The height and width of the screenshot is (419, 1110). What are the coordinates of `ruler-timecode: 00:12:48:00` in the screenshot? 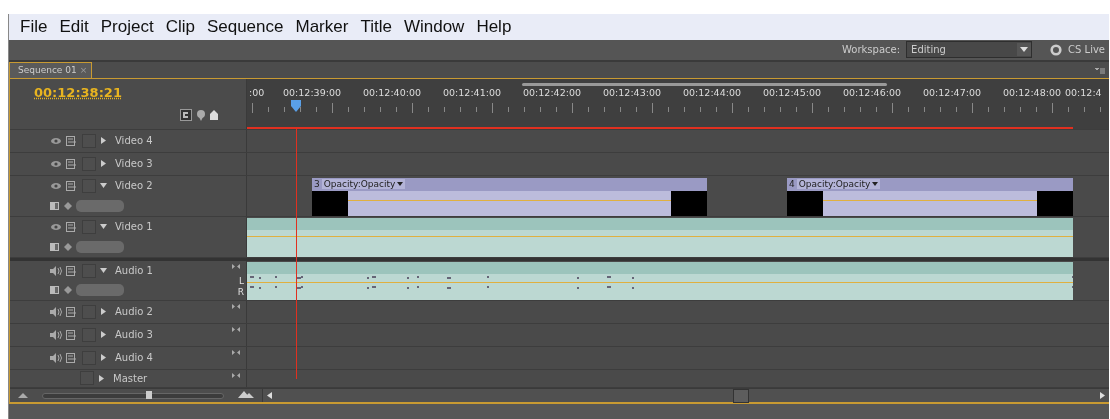 It's located at (1032, 92).